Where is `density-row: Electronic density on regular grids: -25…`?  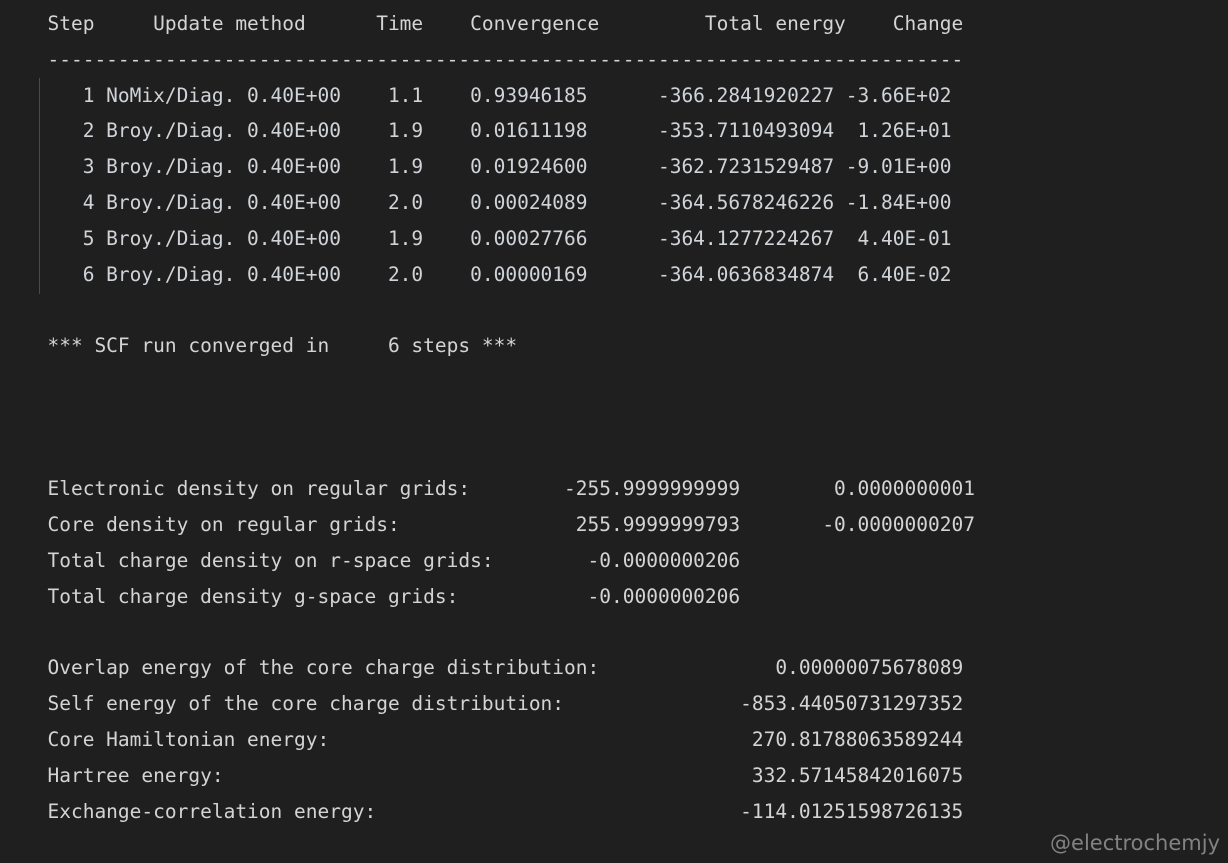 density-row: Electronic density on regular grids: -25… is located at coordinates (499, 489).